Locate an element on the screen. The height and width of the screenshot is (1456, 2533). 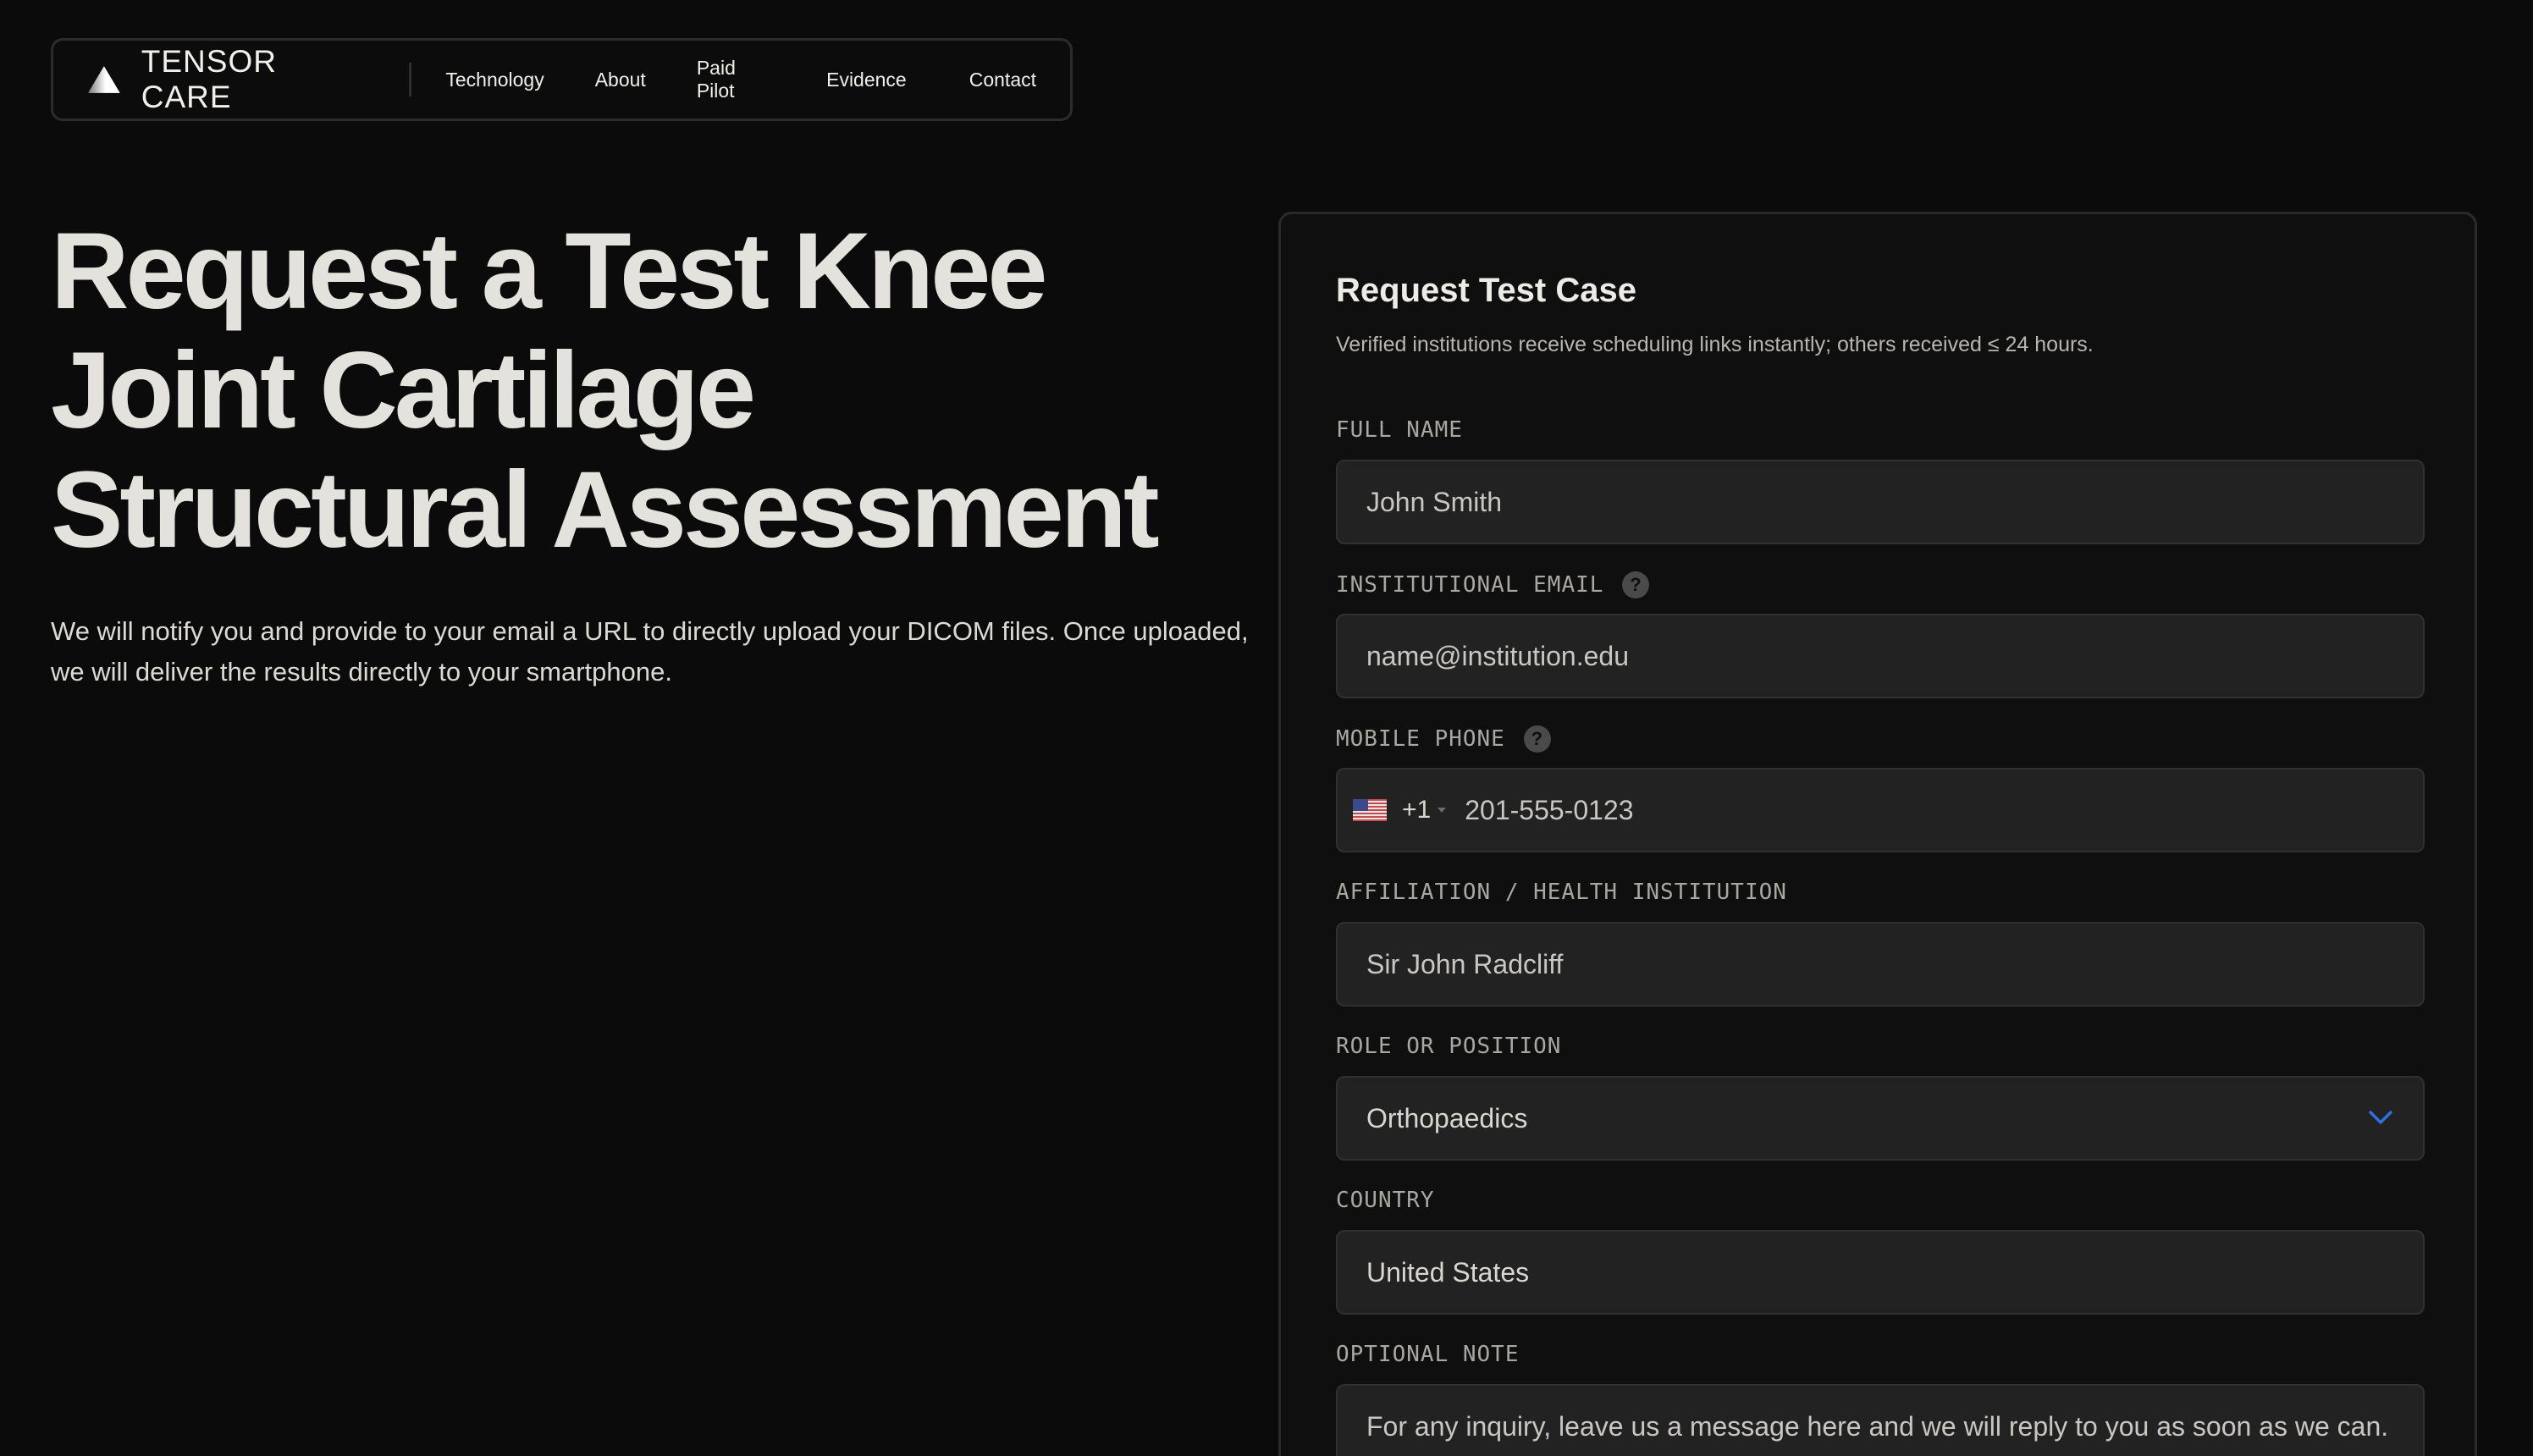
role-label-text: ROLE OR POSITION is located at coordinates (1449, 1046).